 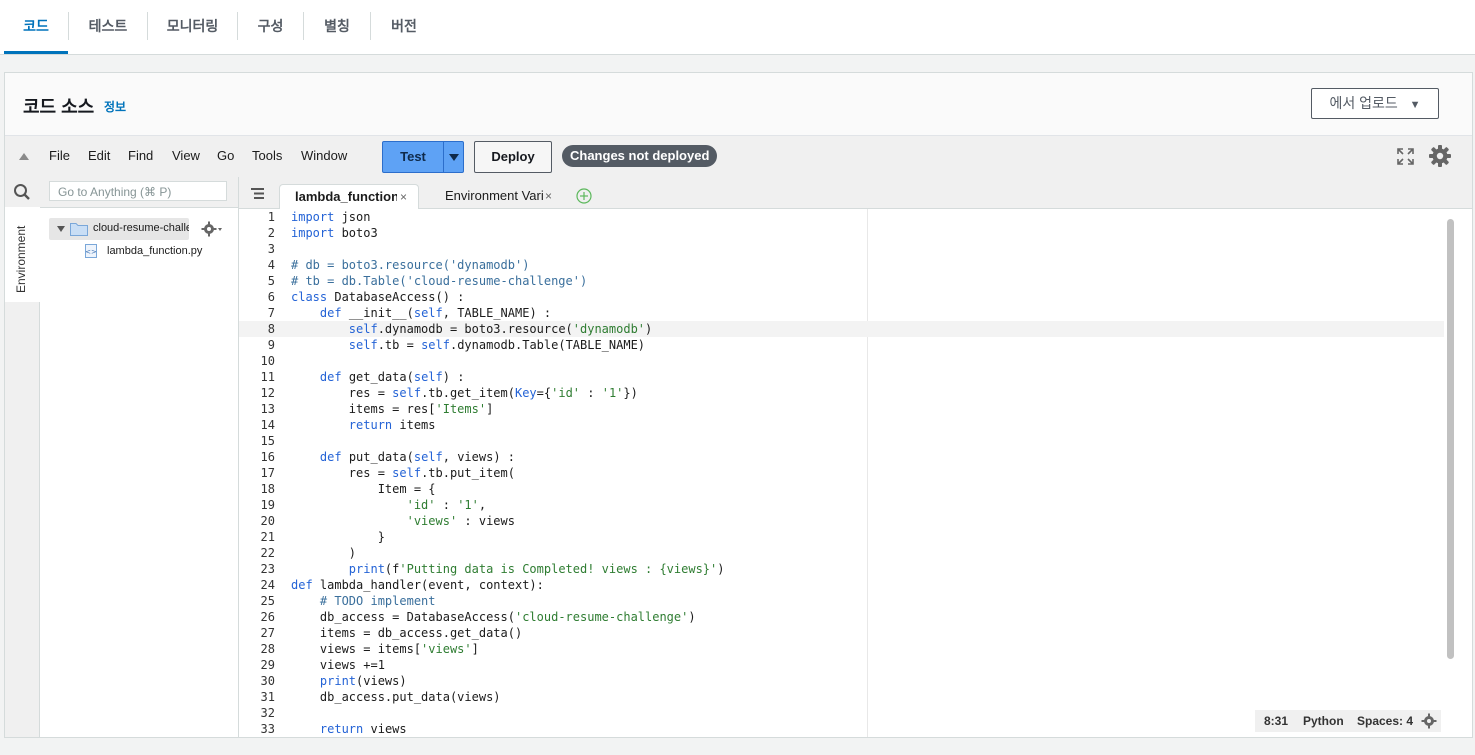 What do you see at coordinates (338, 537) in the screenshot?
I see `code-text: }` at bounding box center [338, 537].